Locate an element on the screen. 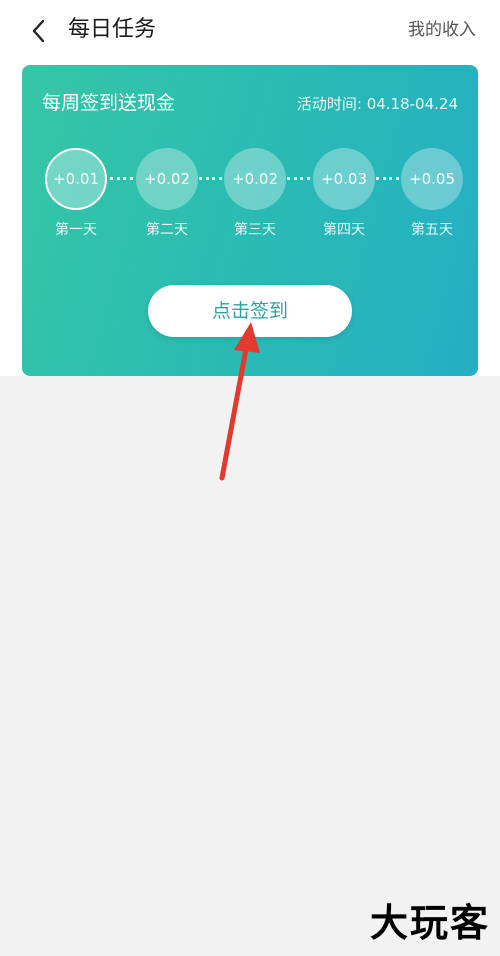  checkin-day-4: +0.03 第四天 is located at coordinates (344, 194).